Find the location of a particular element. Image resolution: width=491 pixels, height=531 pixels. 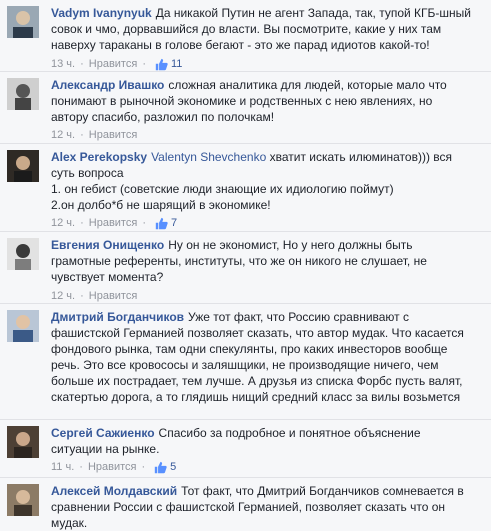

comment-time: 11 ч. is located at coordinates (62, 467).